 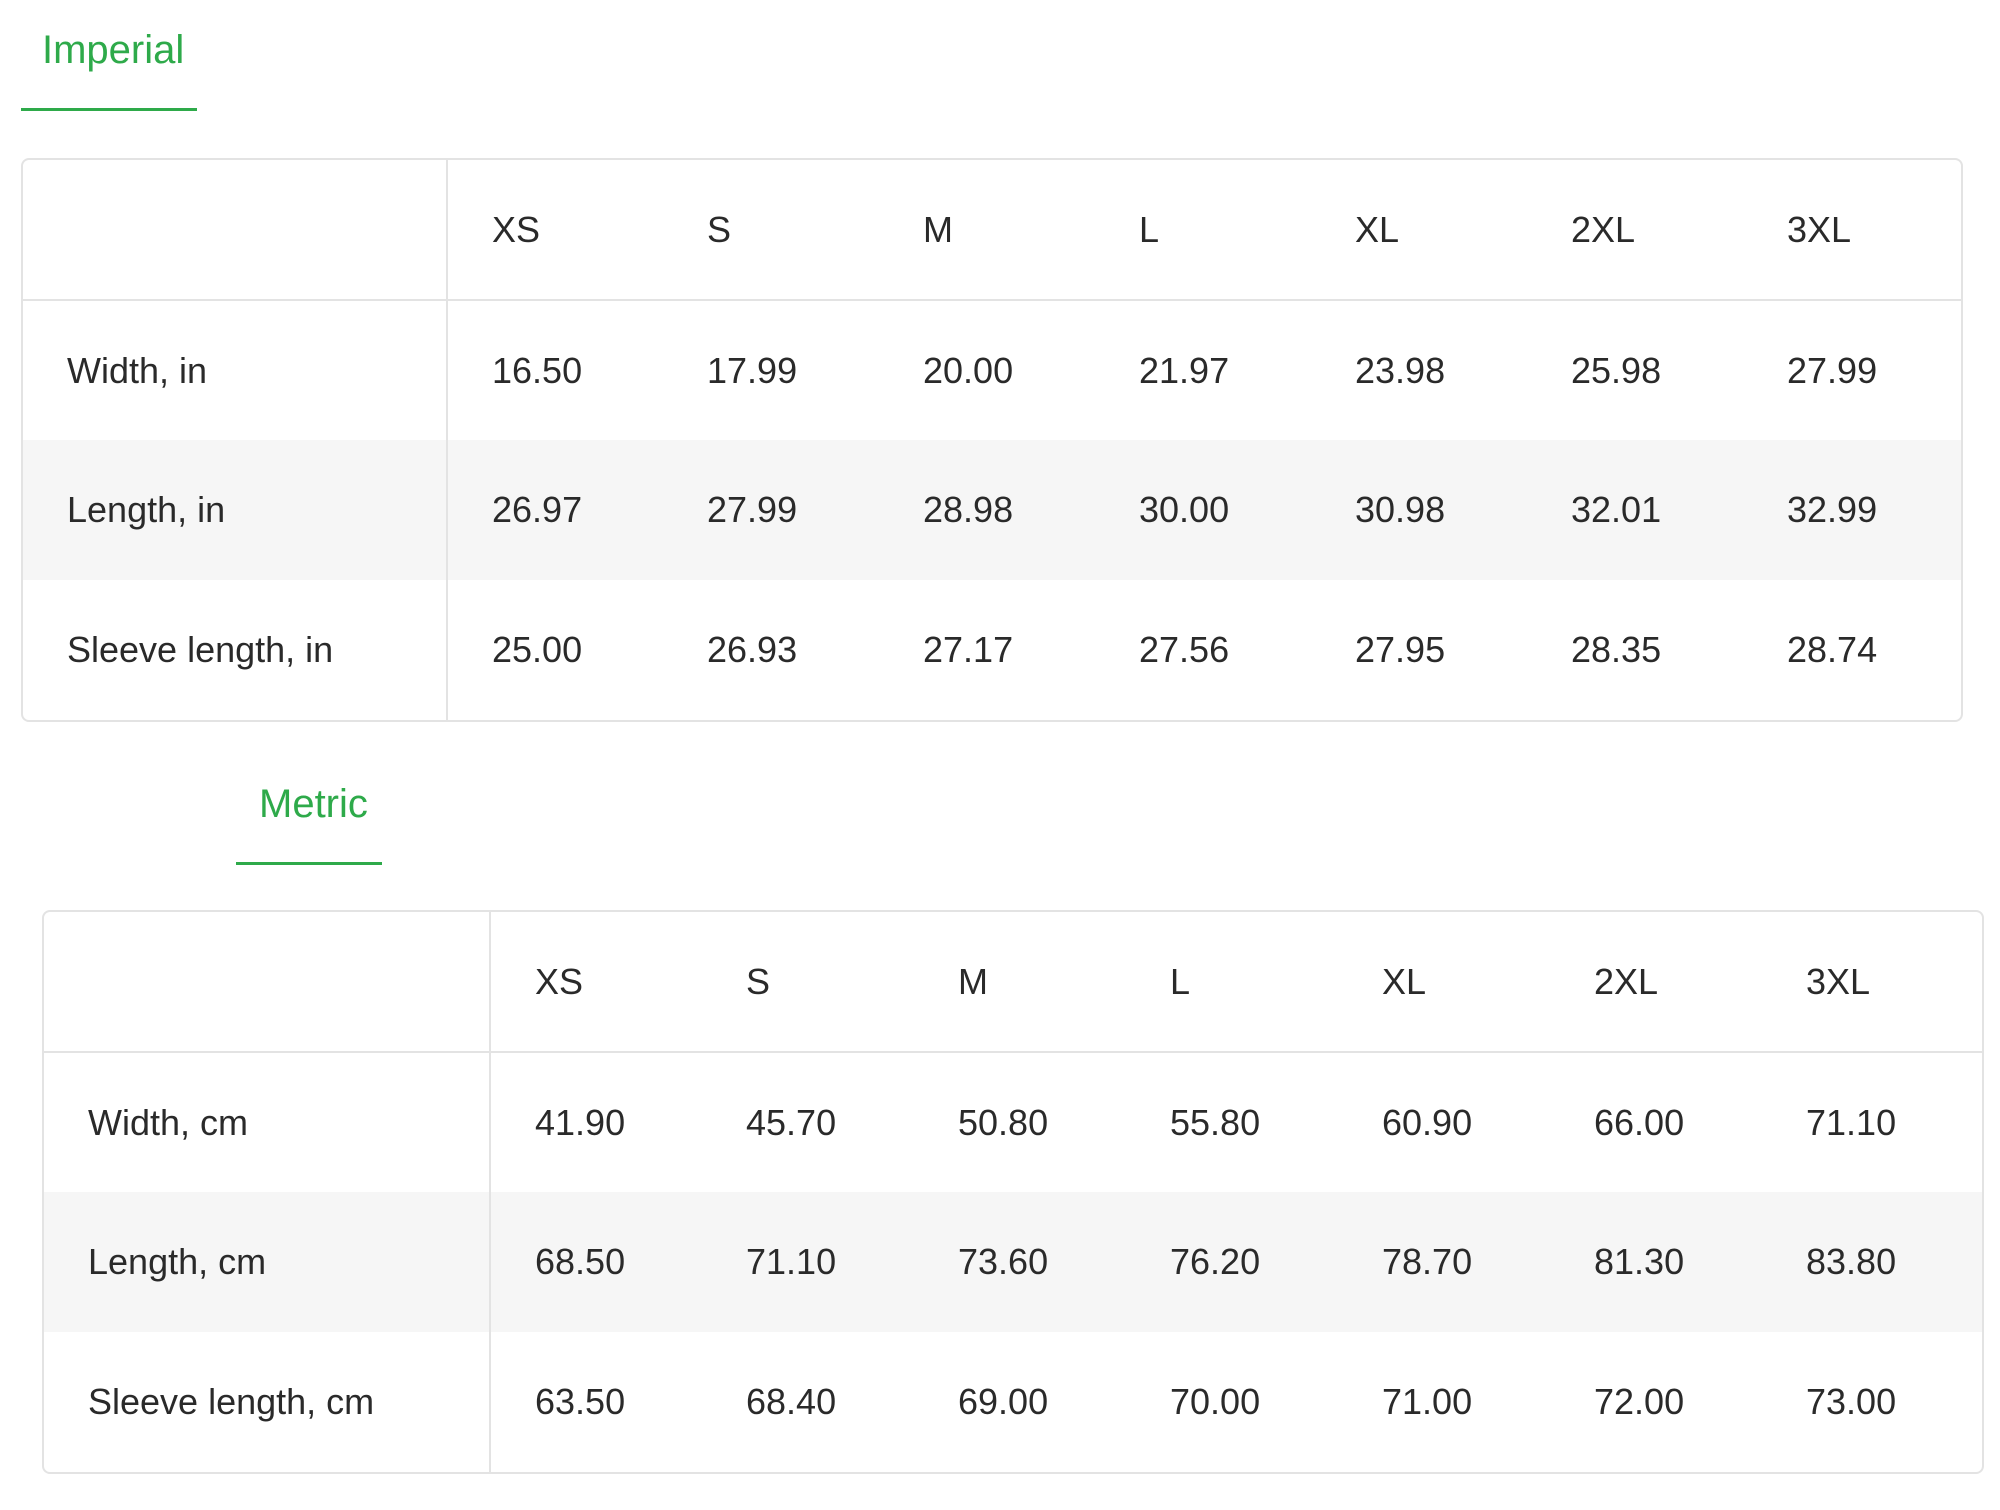 I want to click on row-label: Length, cm, so click(x=267, y=1262).